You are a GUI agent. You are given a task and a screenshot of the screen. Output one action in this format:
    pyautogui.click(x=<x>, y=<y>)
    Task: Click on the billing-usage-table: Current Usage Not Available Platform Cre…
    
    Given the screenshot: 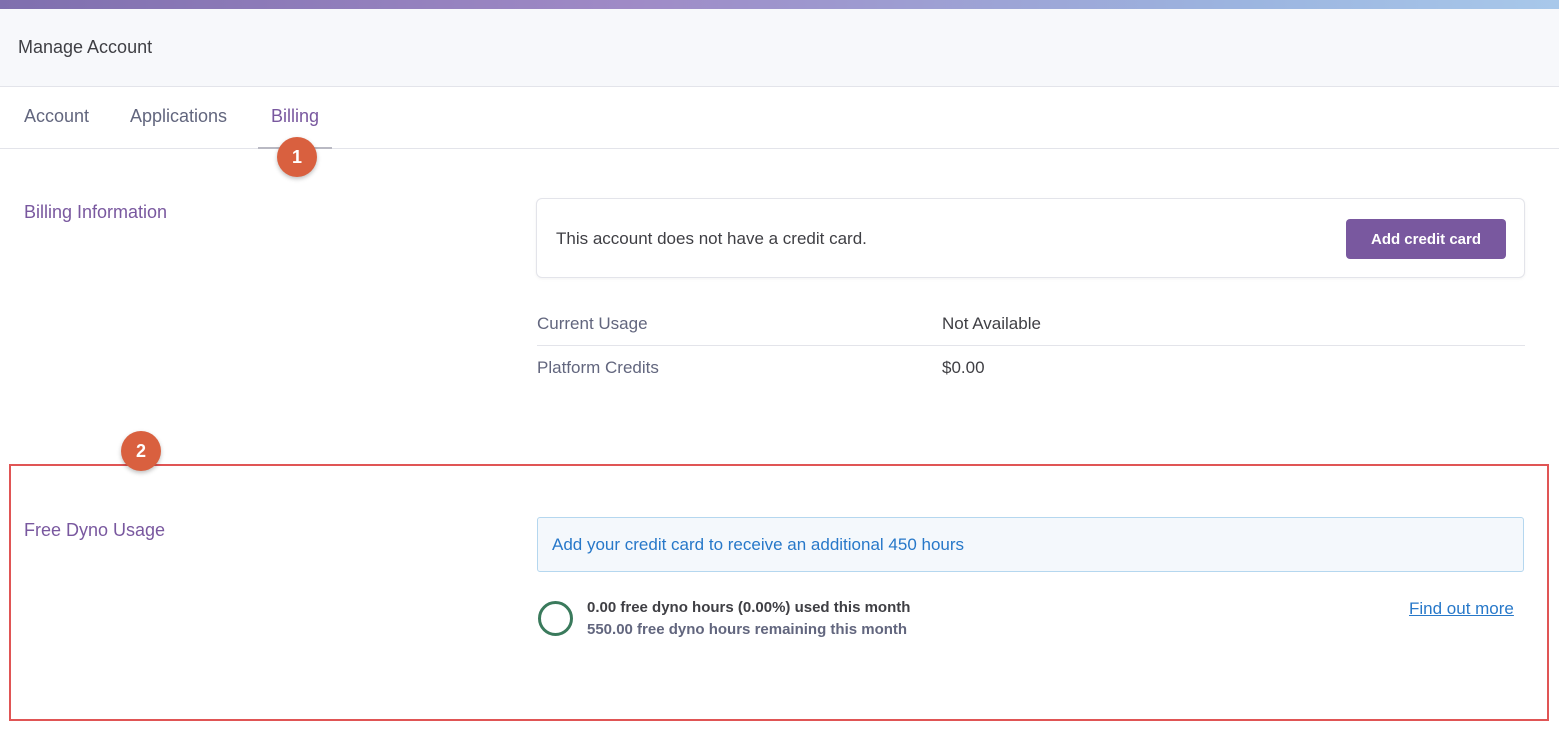 What is the action you would take?
    pyautogui.click(x=1031, y=346)
    